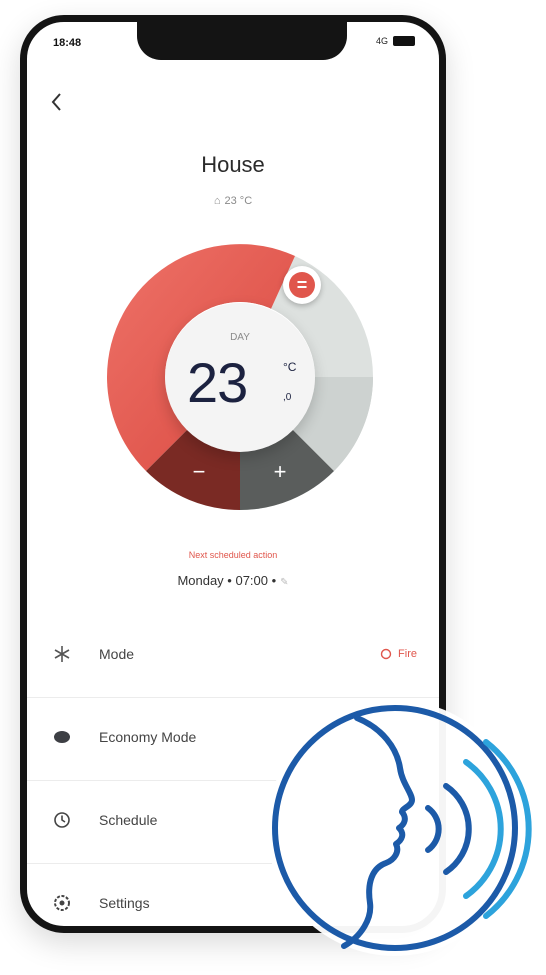 The height and width of the screenshot is (975, 546). I want to click on menu-item-label: Schedule, so click(128, 820).